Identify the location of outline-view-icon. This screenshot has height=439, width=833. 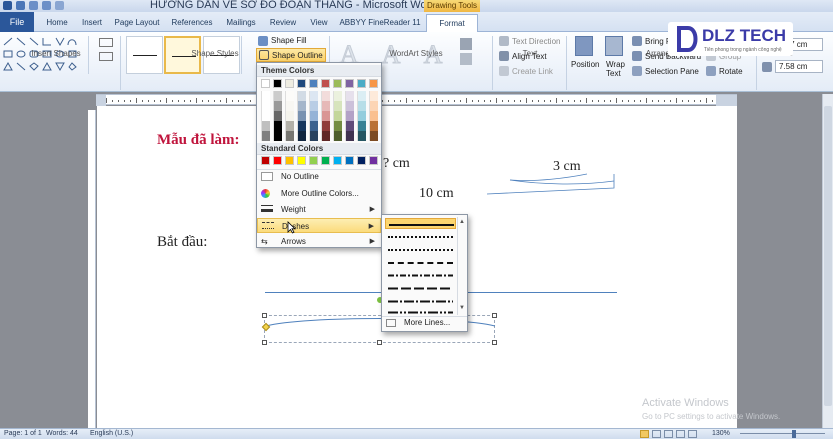
(680, 434).